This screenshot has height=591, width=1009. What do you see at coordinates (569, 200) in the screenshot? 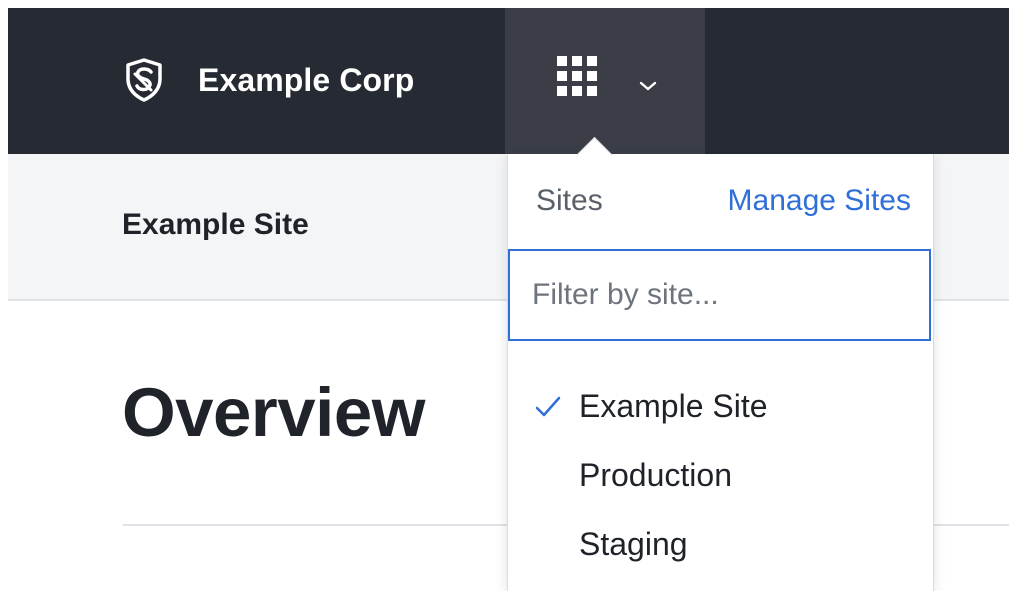
I see `sites-label: Sites` at bounding box center [569, 200].